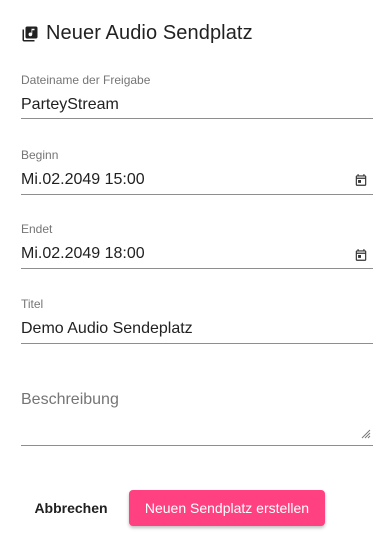 This screenshot has height=537, width=390. I want to click on filename-underline, so click(197, 118).